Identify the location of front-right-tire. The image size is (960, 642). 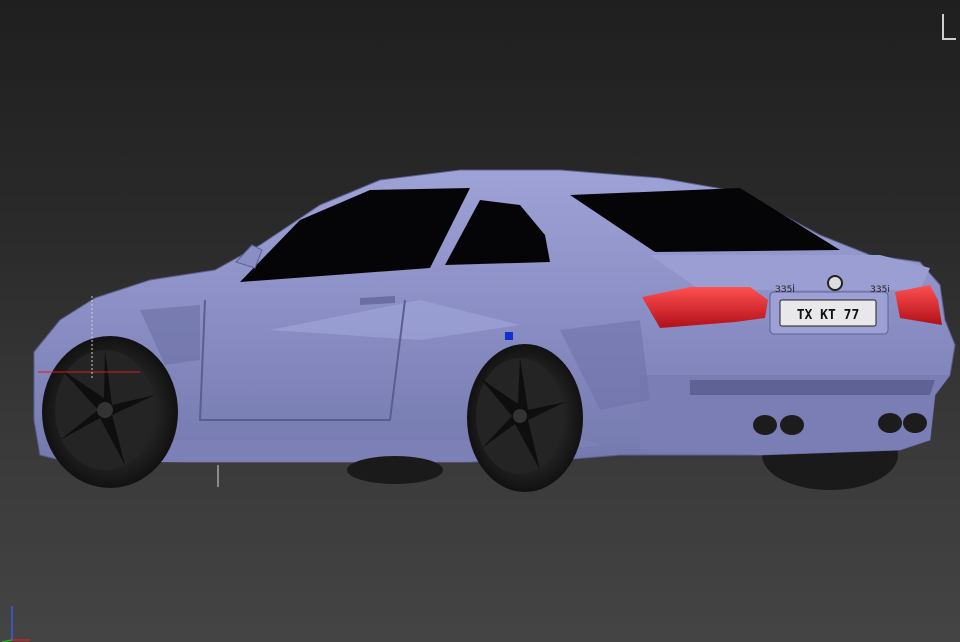
(395, 470).